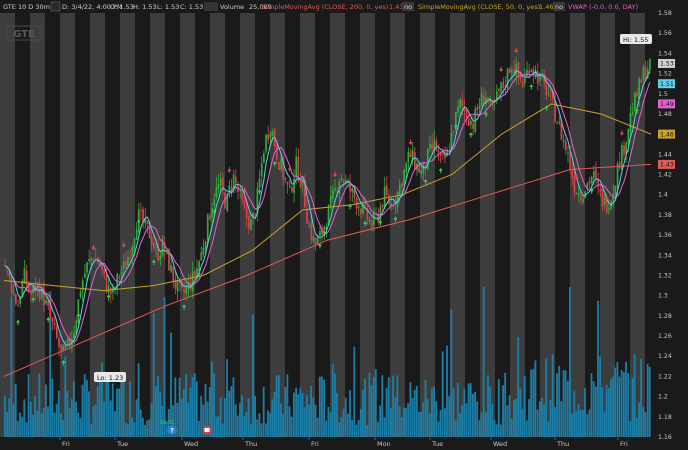 This screenshot has height=450, width=688. What do you see at coordinates (665, 376) in the screenshot?
I see `y-tick-label: 1.22` at bounding box center [665, 376].